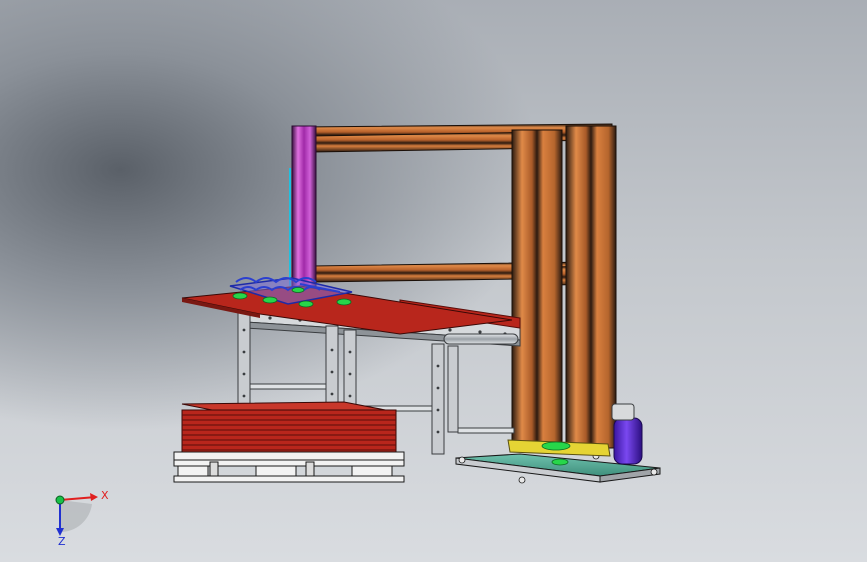 The image size is (867, 562). Describe the element at coordinates (537, 289) in the screenshot. I see `frame-column-front-right` at that location.